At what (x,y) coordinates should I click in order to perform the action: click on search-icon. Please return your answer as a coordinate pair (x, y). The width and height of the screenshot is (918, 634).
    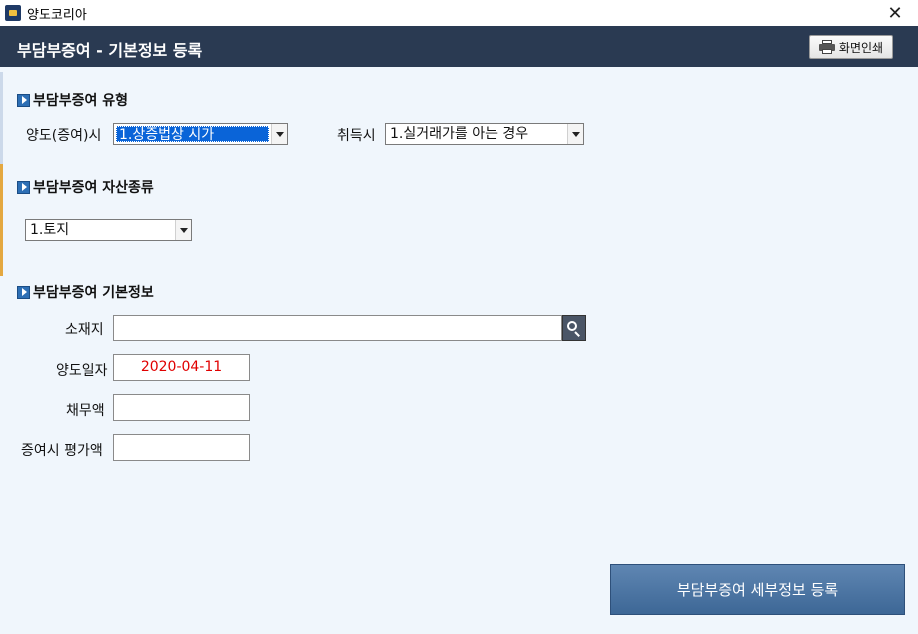
    Looking at the image, I should click on (574, 329).